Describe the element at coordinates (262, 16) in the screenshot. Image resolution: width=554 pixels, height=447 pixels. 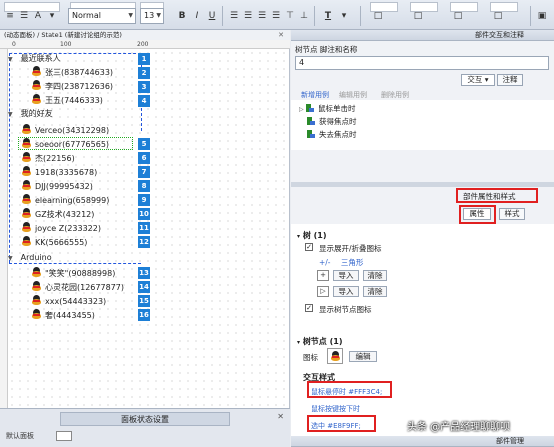
I see `align-right-icon: ☰` at that location.